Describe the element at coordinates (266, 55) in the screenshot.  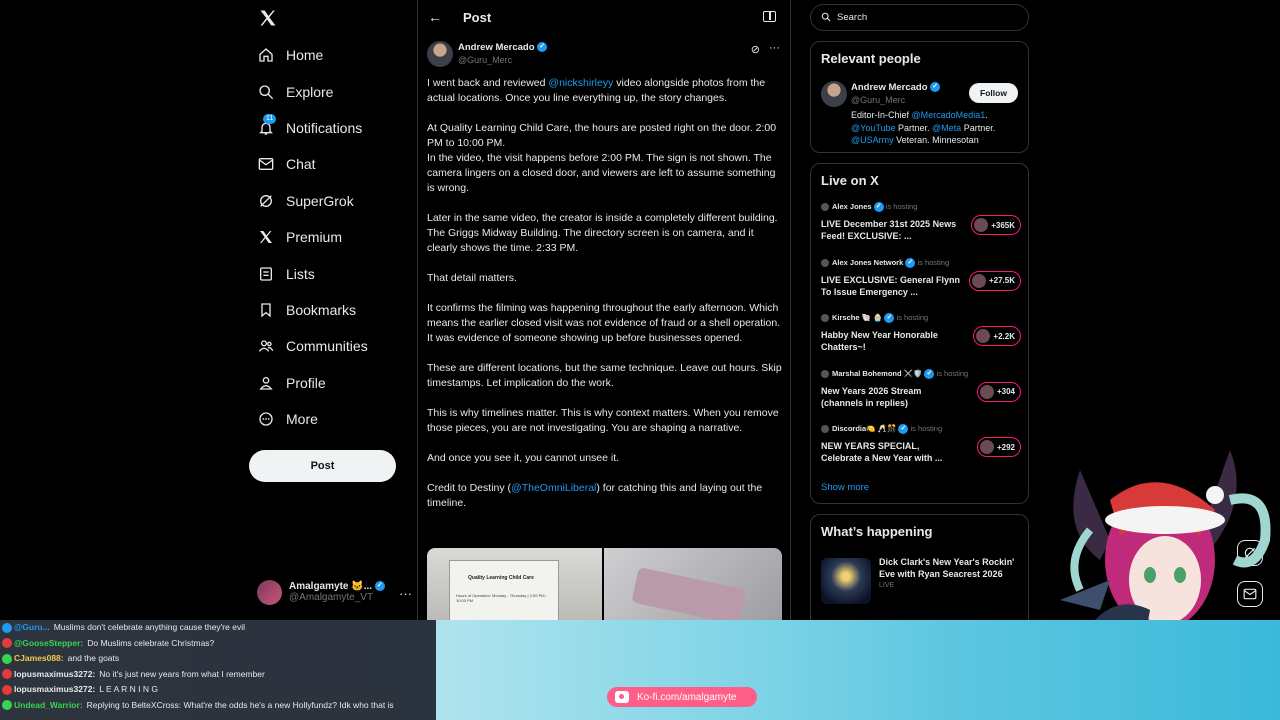
I see `home-icon` at that location.